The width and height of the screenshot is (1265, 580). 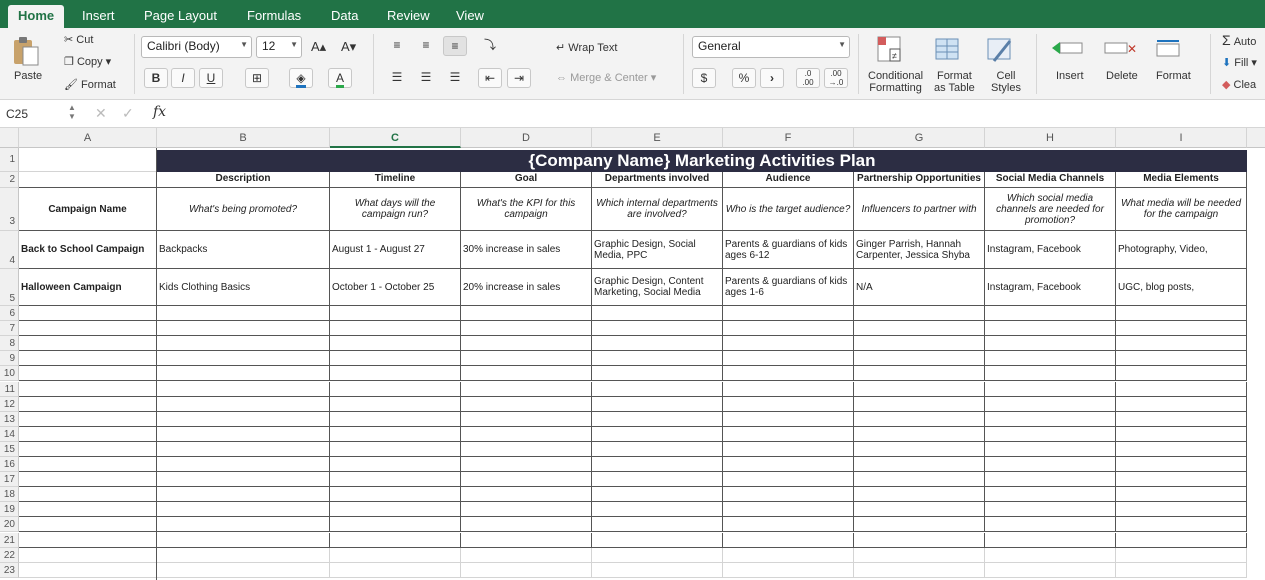 What do you see at coordinates (9, 510) in the screenshot?
I see `row-header: 19` at bounding box center [9, 510].